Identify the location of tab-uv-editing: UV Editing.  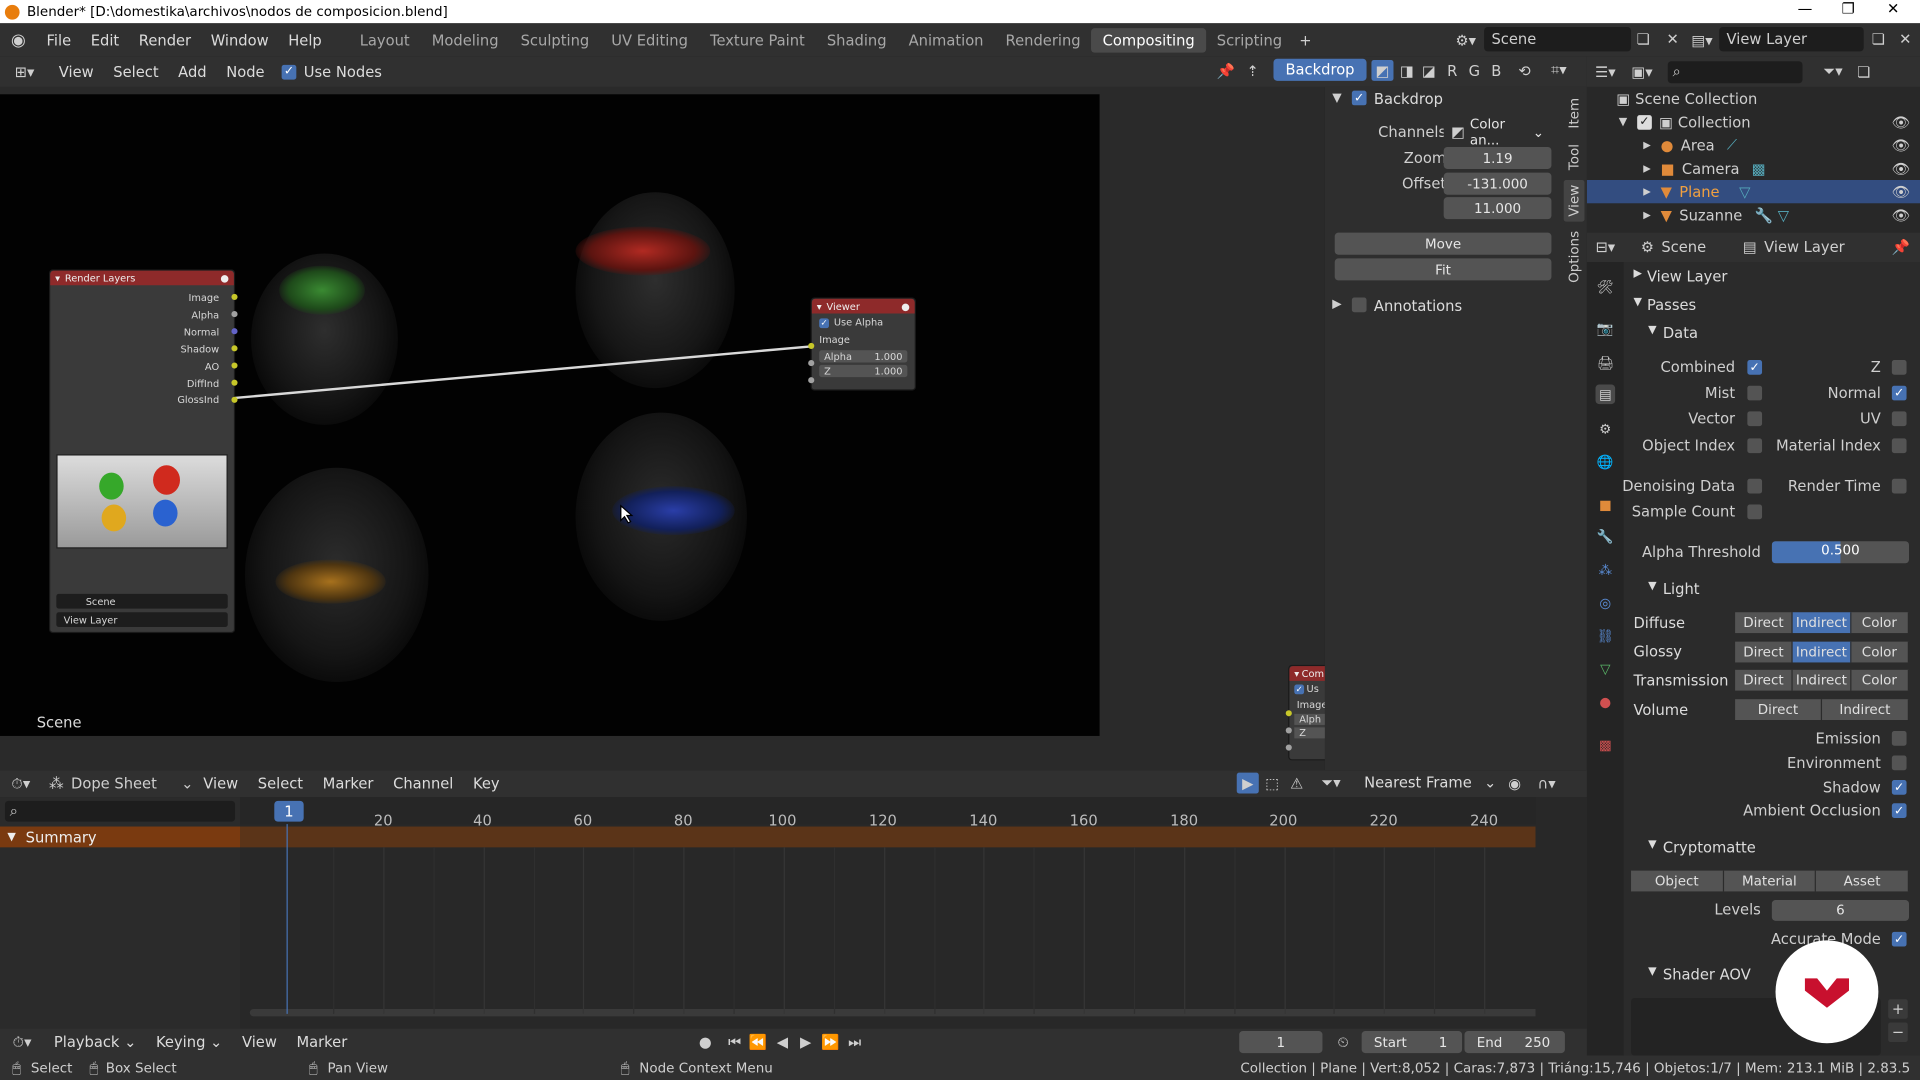
(649, 40).